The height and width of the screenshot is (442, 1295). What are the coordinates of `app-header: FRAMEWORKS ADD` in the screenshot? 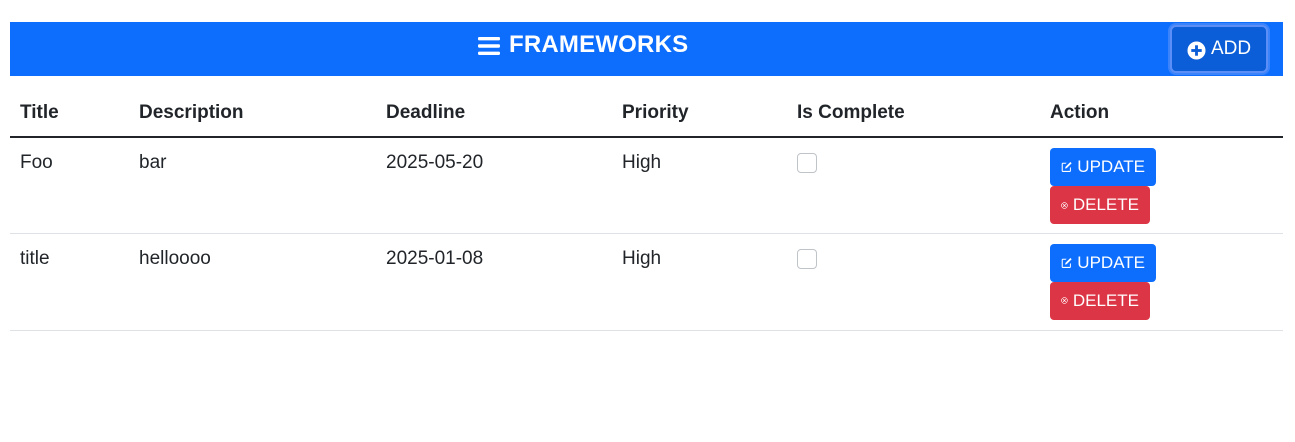 It's located at (646, 49).